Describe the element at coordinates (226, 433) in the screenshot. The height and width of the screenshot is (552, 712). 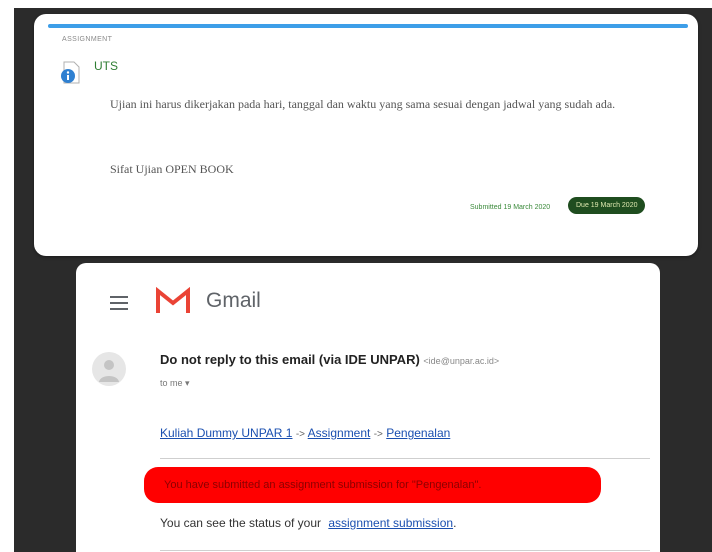
I see `breadcrumb-course-link: Kuliah Dummy UNPAR 1` at that location.